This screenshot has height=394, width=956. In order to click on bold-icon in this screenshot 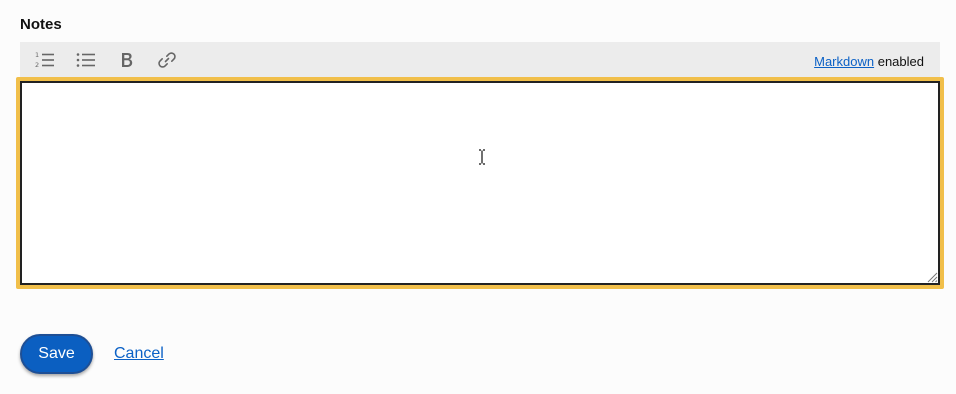, I will do `click(127, 60)`.